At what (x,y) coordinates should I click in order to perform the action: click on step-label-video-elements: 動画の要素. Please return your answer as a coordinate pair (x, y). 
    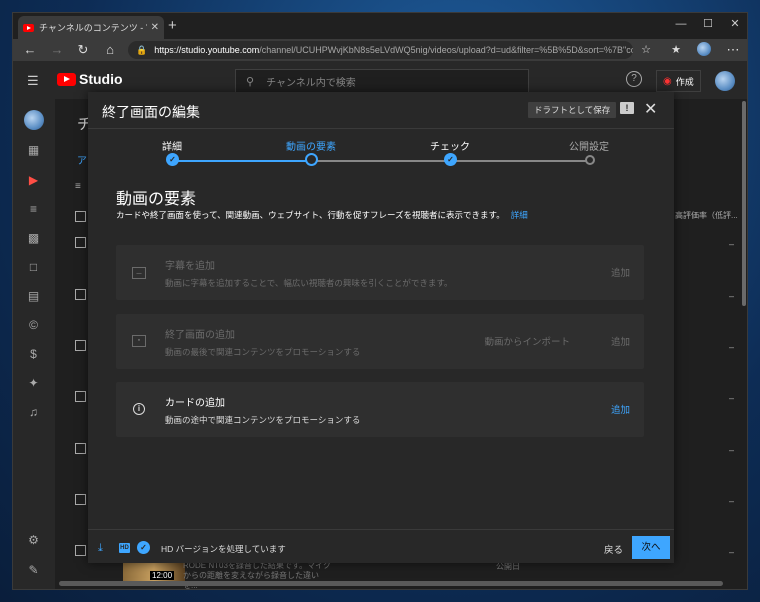
    Looking at the image, I should click on (311, 145).